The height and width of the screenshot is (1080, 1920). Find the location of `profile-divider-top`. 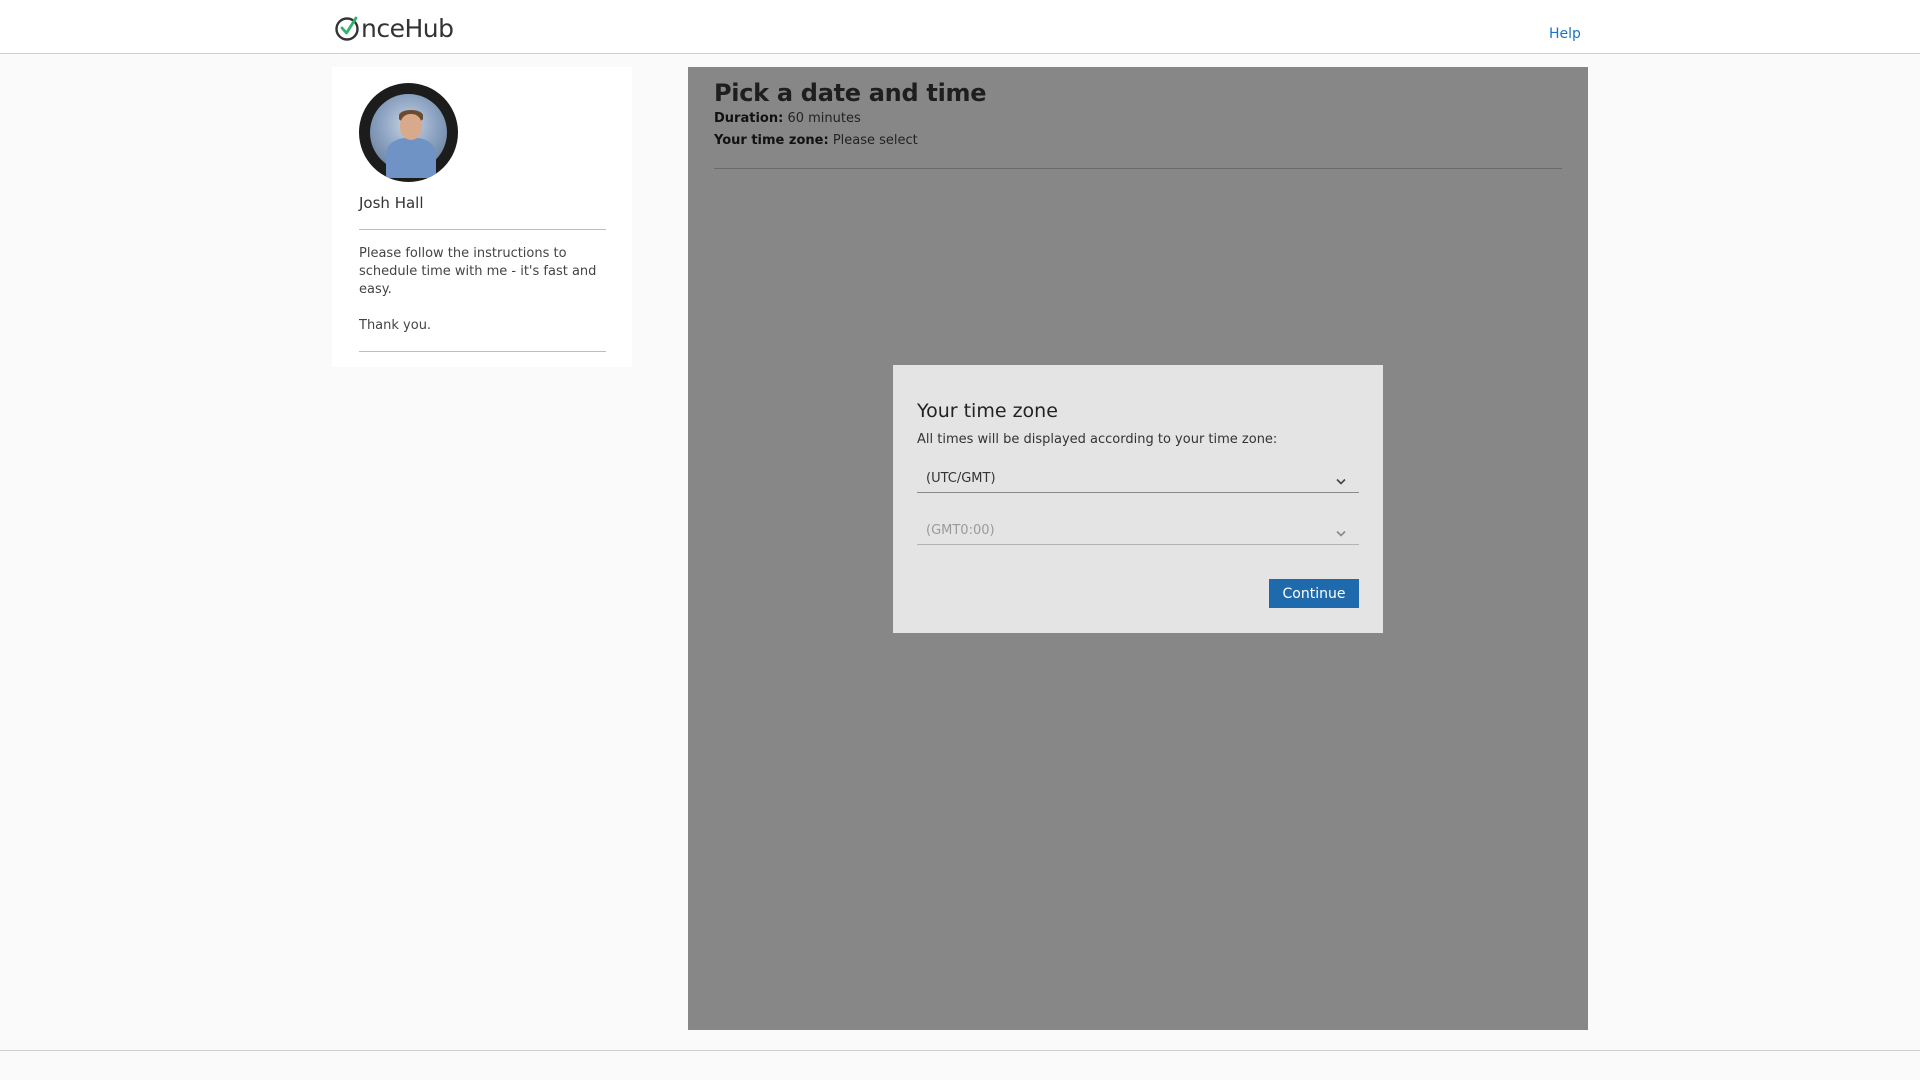

profile-divider-top is located at coordinates (482, 229).